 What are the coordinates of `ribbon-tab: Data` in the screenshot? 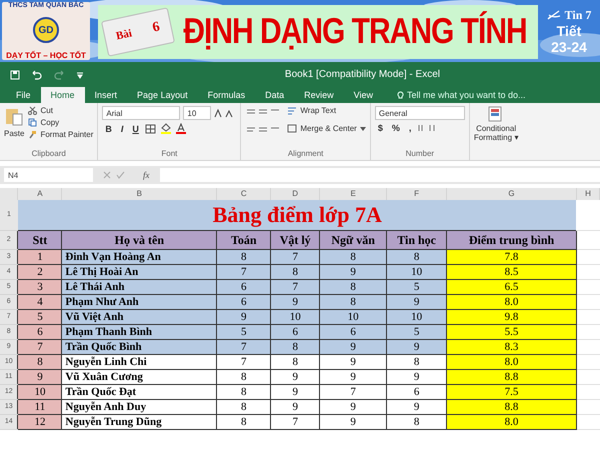 It's located at (274, 95).